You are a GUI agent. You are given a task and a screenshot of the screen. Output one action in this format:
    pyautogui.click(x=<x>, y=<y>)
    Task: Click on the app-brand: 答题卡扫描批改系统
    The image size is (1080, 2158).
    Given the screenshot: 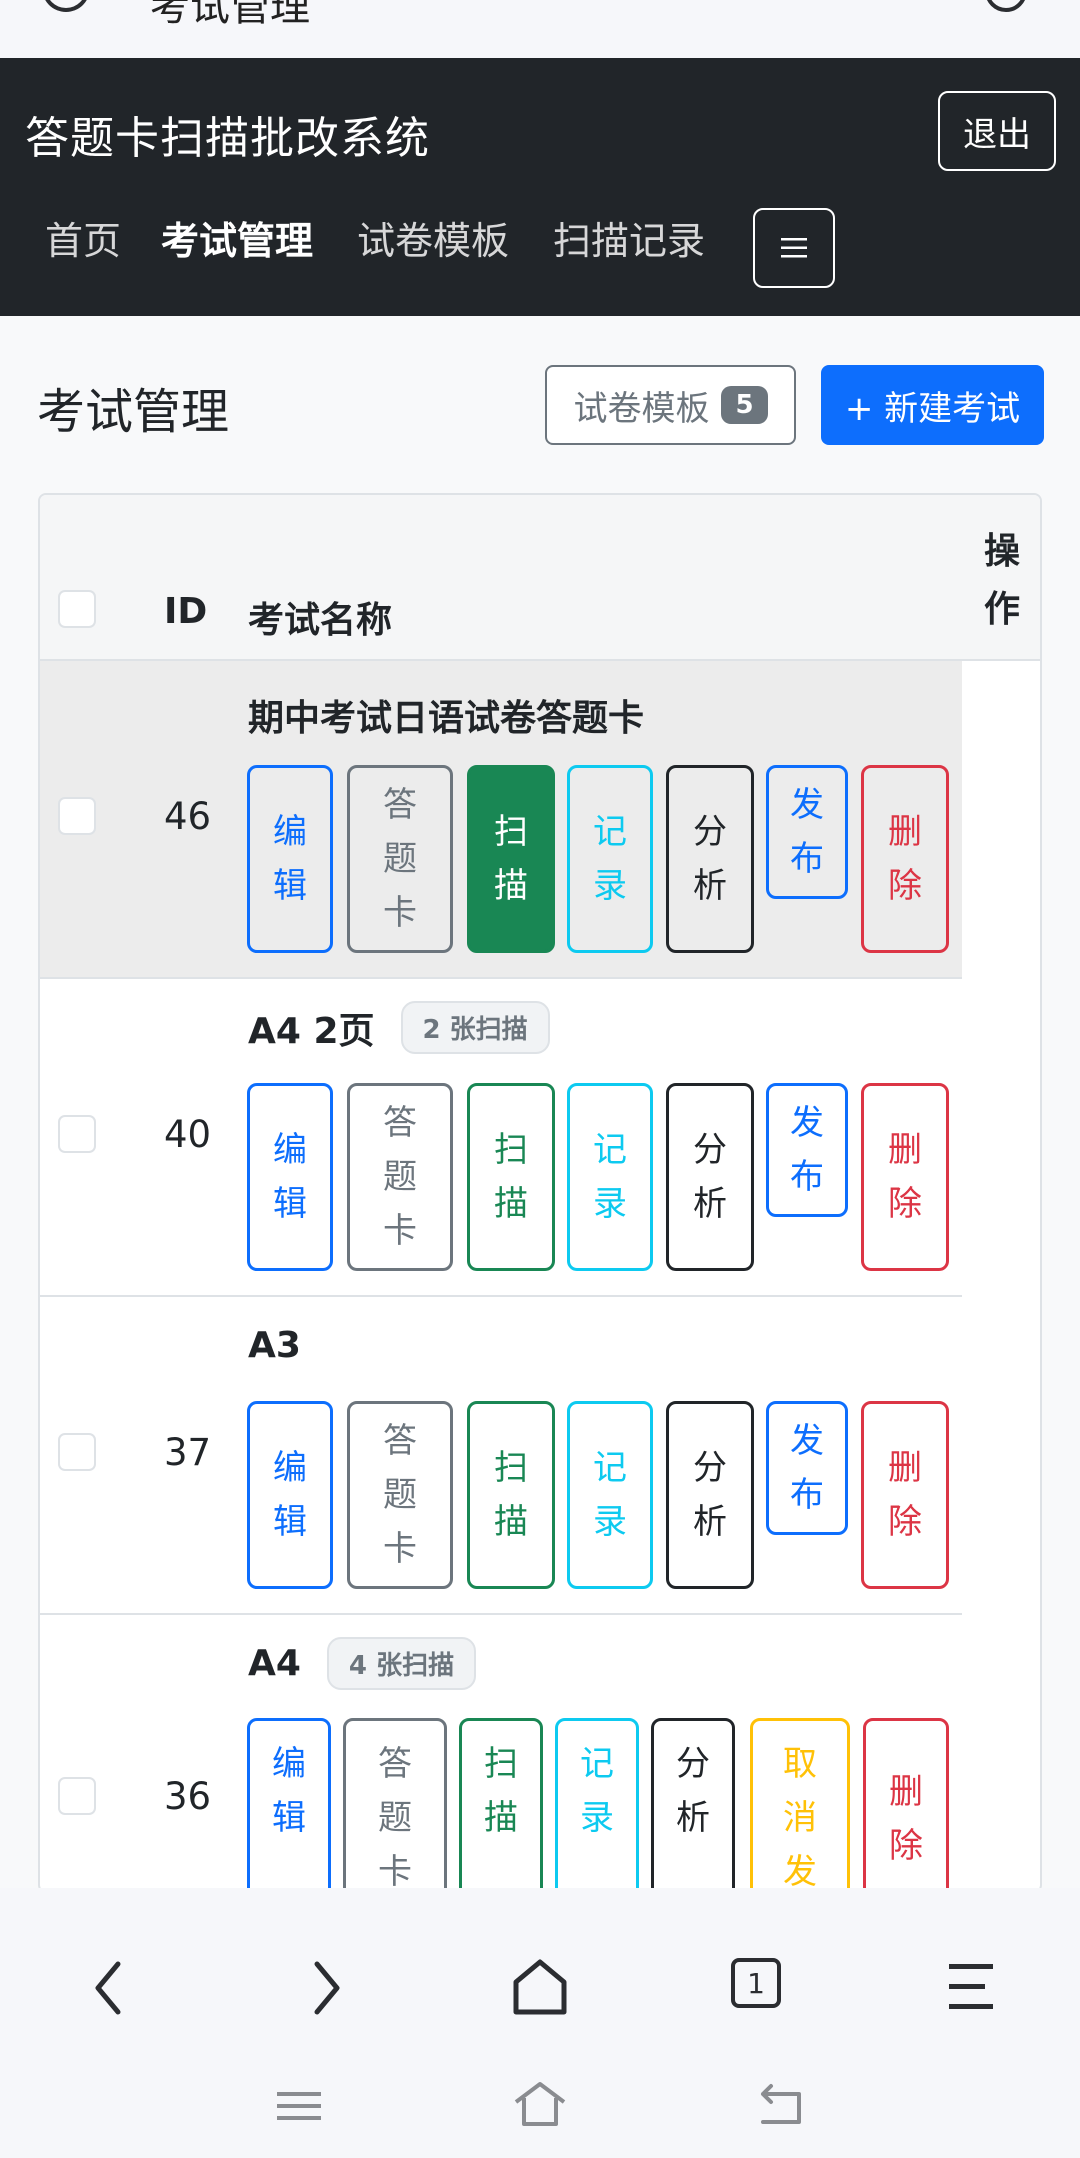 What is the action you would take?
    pyautogui.click(x=227, y=134)
    